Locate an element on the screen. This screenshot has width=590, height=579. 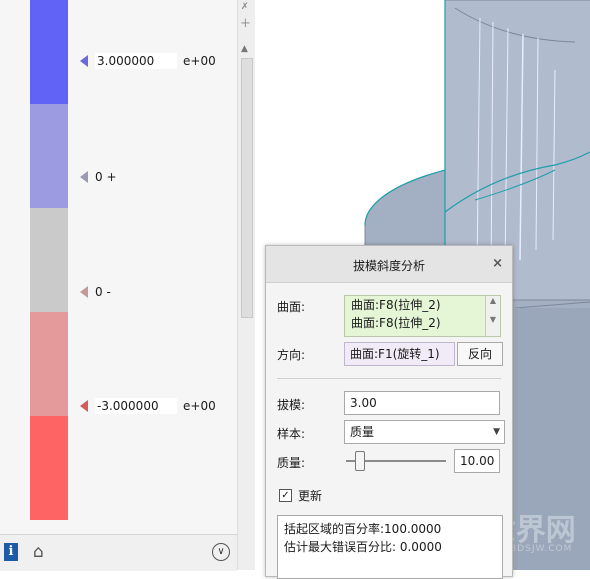
quality-slider-thumb is located at coordinates (360, 461).